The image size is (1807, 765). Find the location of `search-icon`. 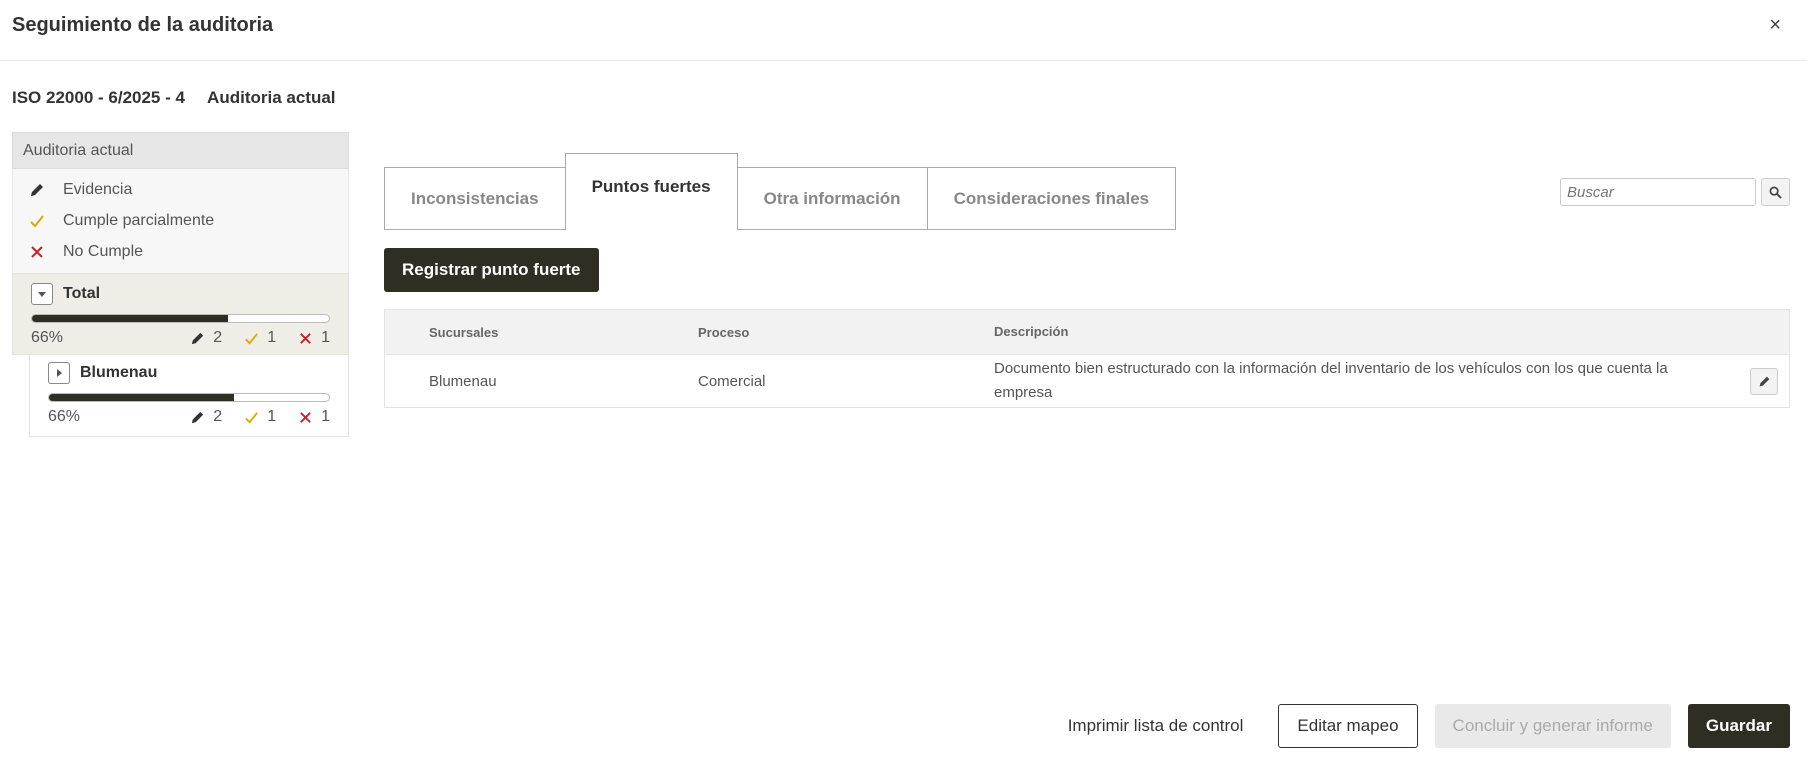

search-icon is located at coordinates (1775, 192).